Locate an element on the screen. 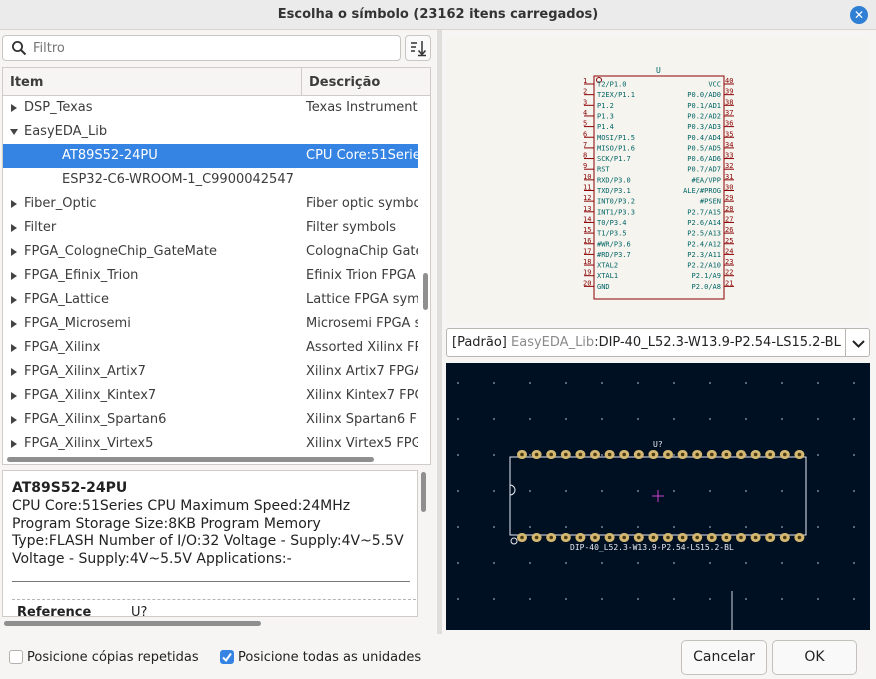 This screenshot has width=876, height=679. pin-number: 18 is located at coordinates (587, 262).